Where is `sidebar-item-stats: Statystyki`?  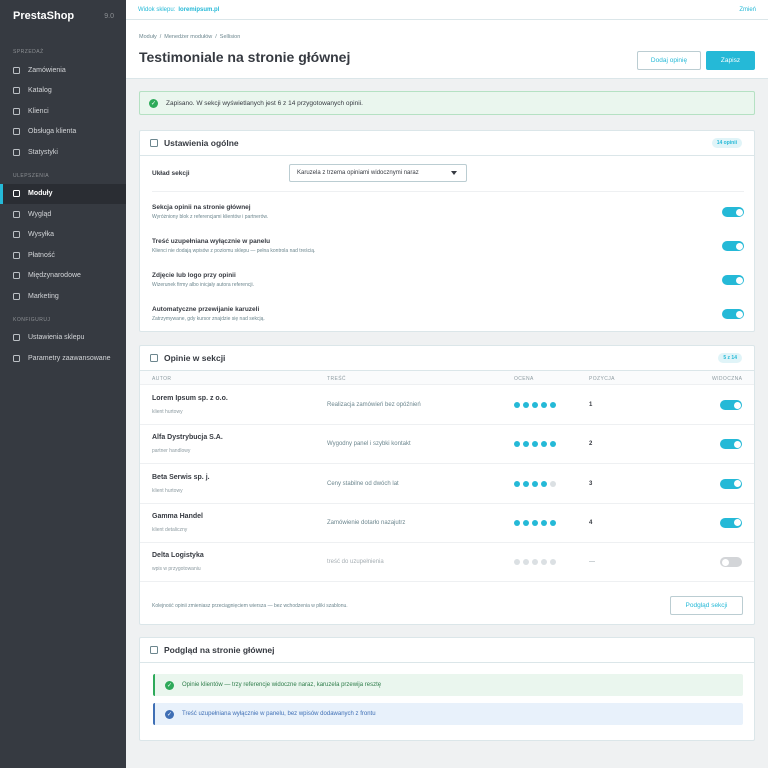 sidebar-item-stats: Statystyki is located at coordinates (63, 152).